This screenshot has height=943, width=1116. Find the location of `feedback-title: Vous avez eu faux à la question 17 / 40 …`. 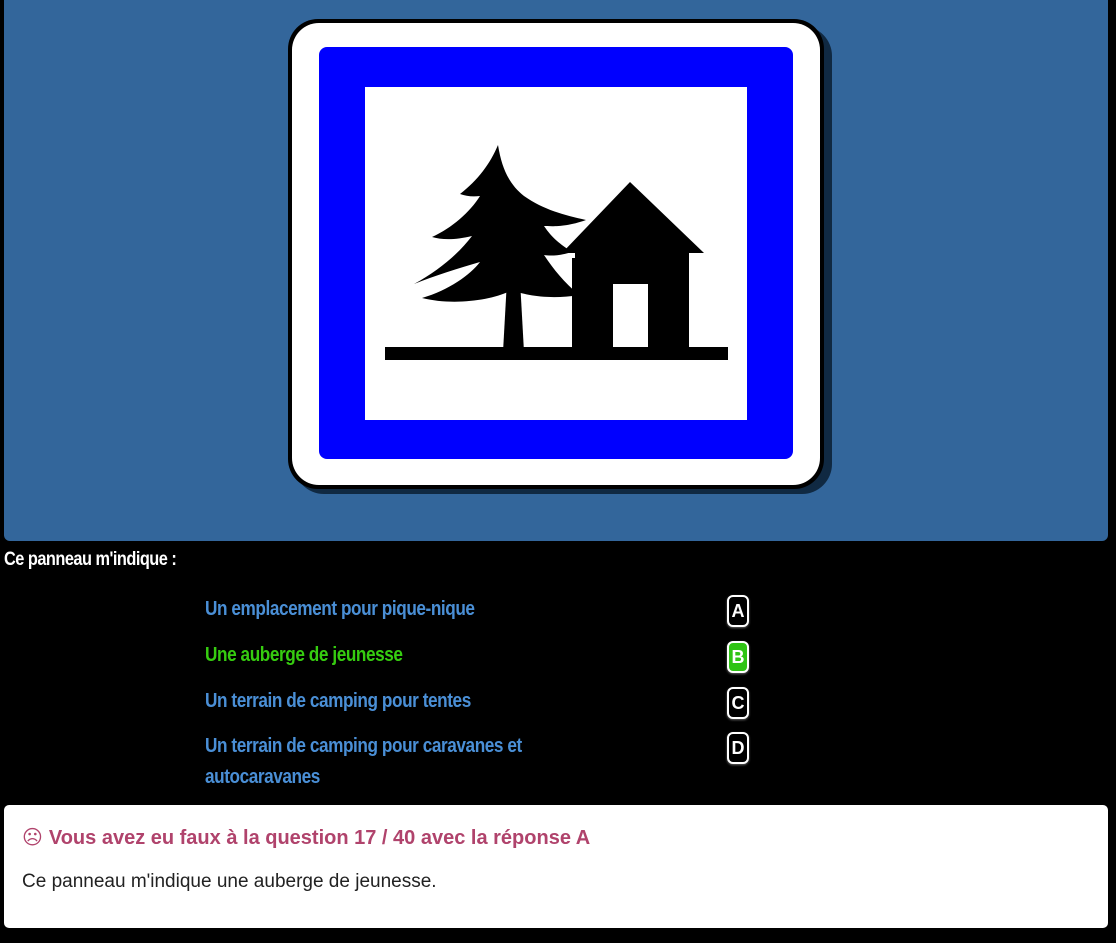

feedback-title: Vous avez eu faux à la question 17 / 40 … is located at coordinates (319, 838).